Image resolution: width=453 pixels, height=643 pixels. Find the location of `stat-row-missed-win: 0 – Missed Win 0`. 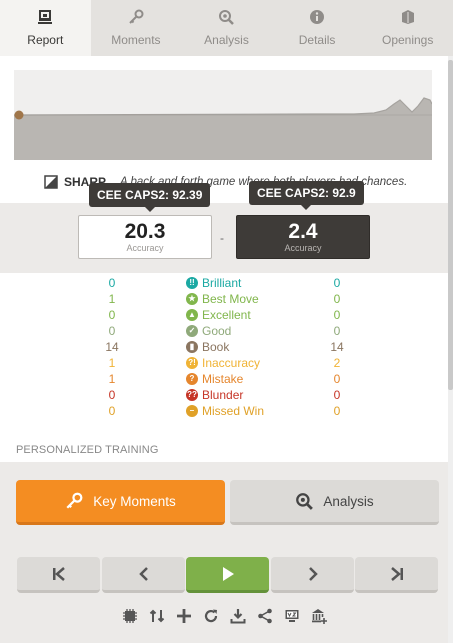

stat-row-missed-win: 0 – Missed Win 0 is located at coordinates (224, 412).